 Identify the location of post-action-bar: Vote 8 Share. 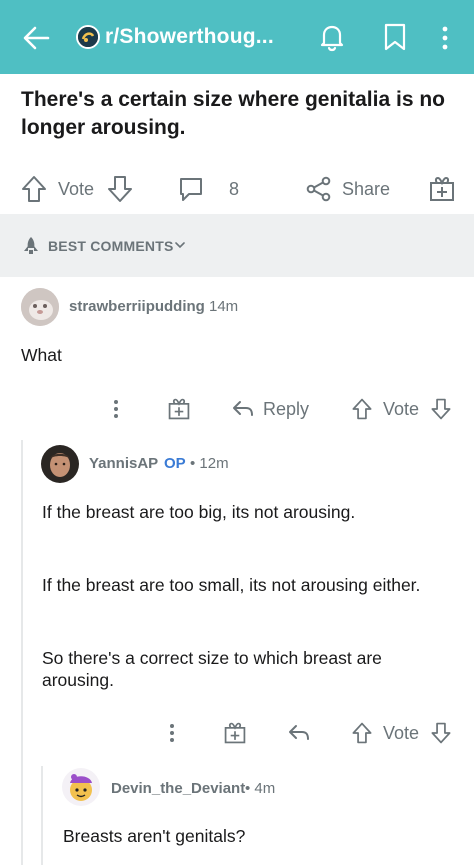
(237, 189).